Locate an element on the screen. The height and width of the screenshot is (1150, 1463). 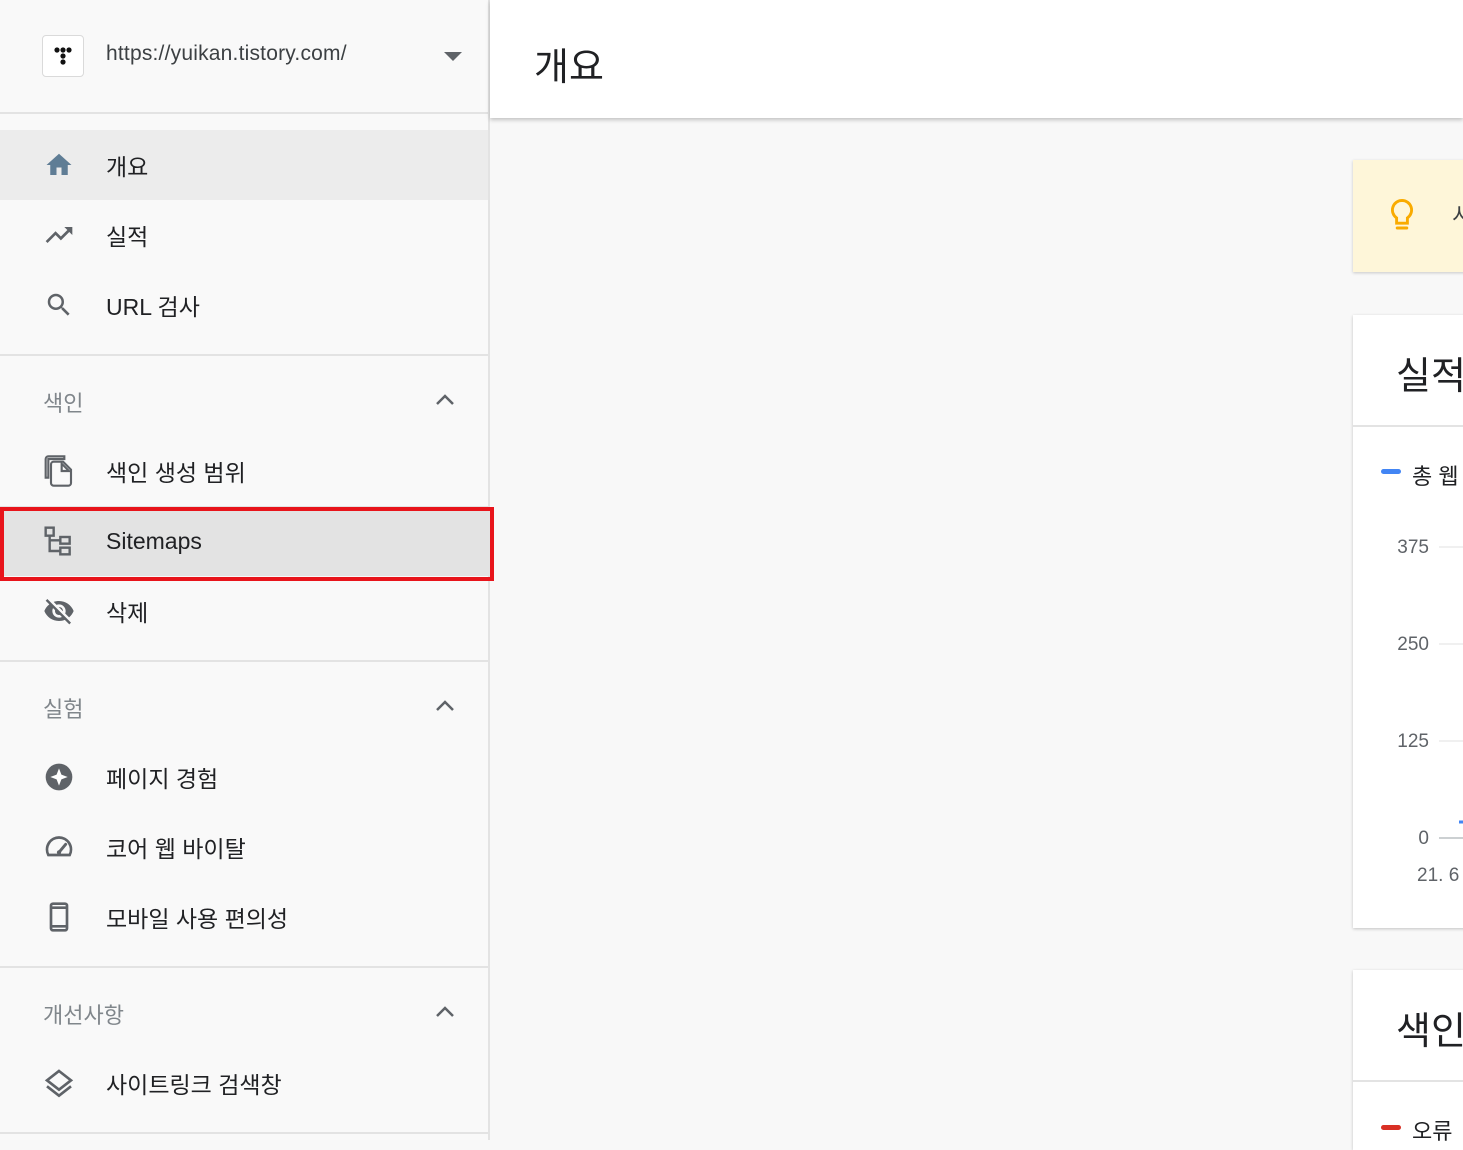
file-copy-icon is located at coordinates (59, 471).